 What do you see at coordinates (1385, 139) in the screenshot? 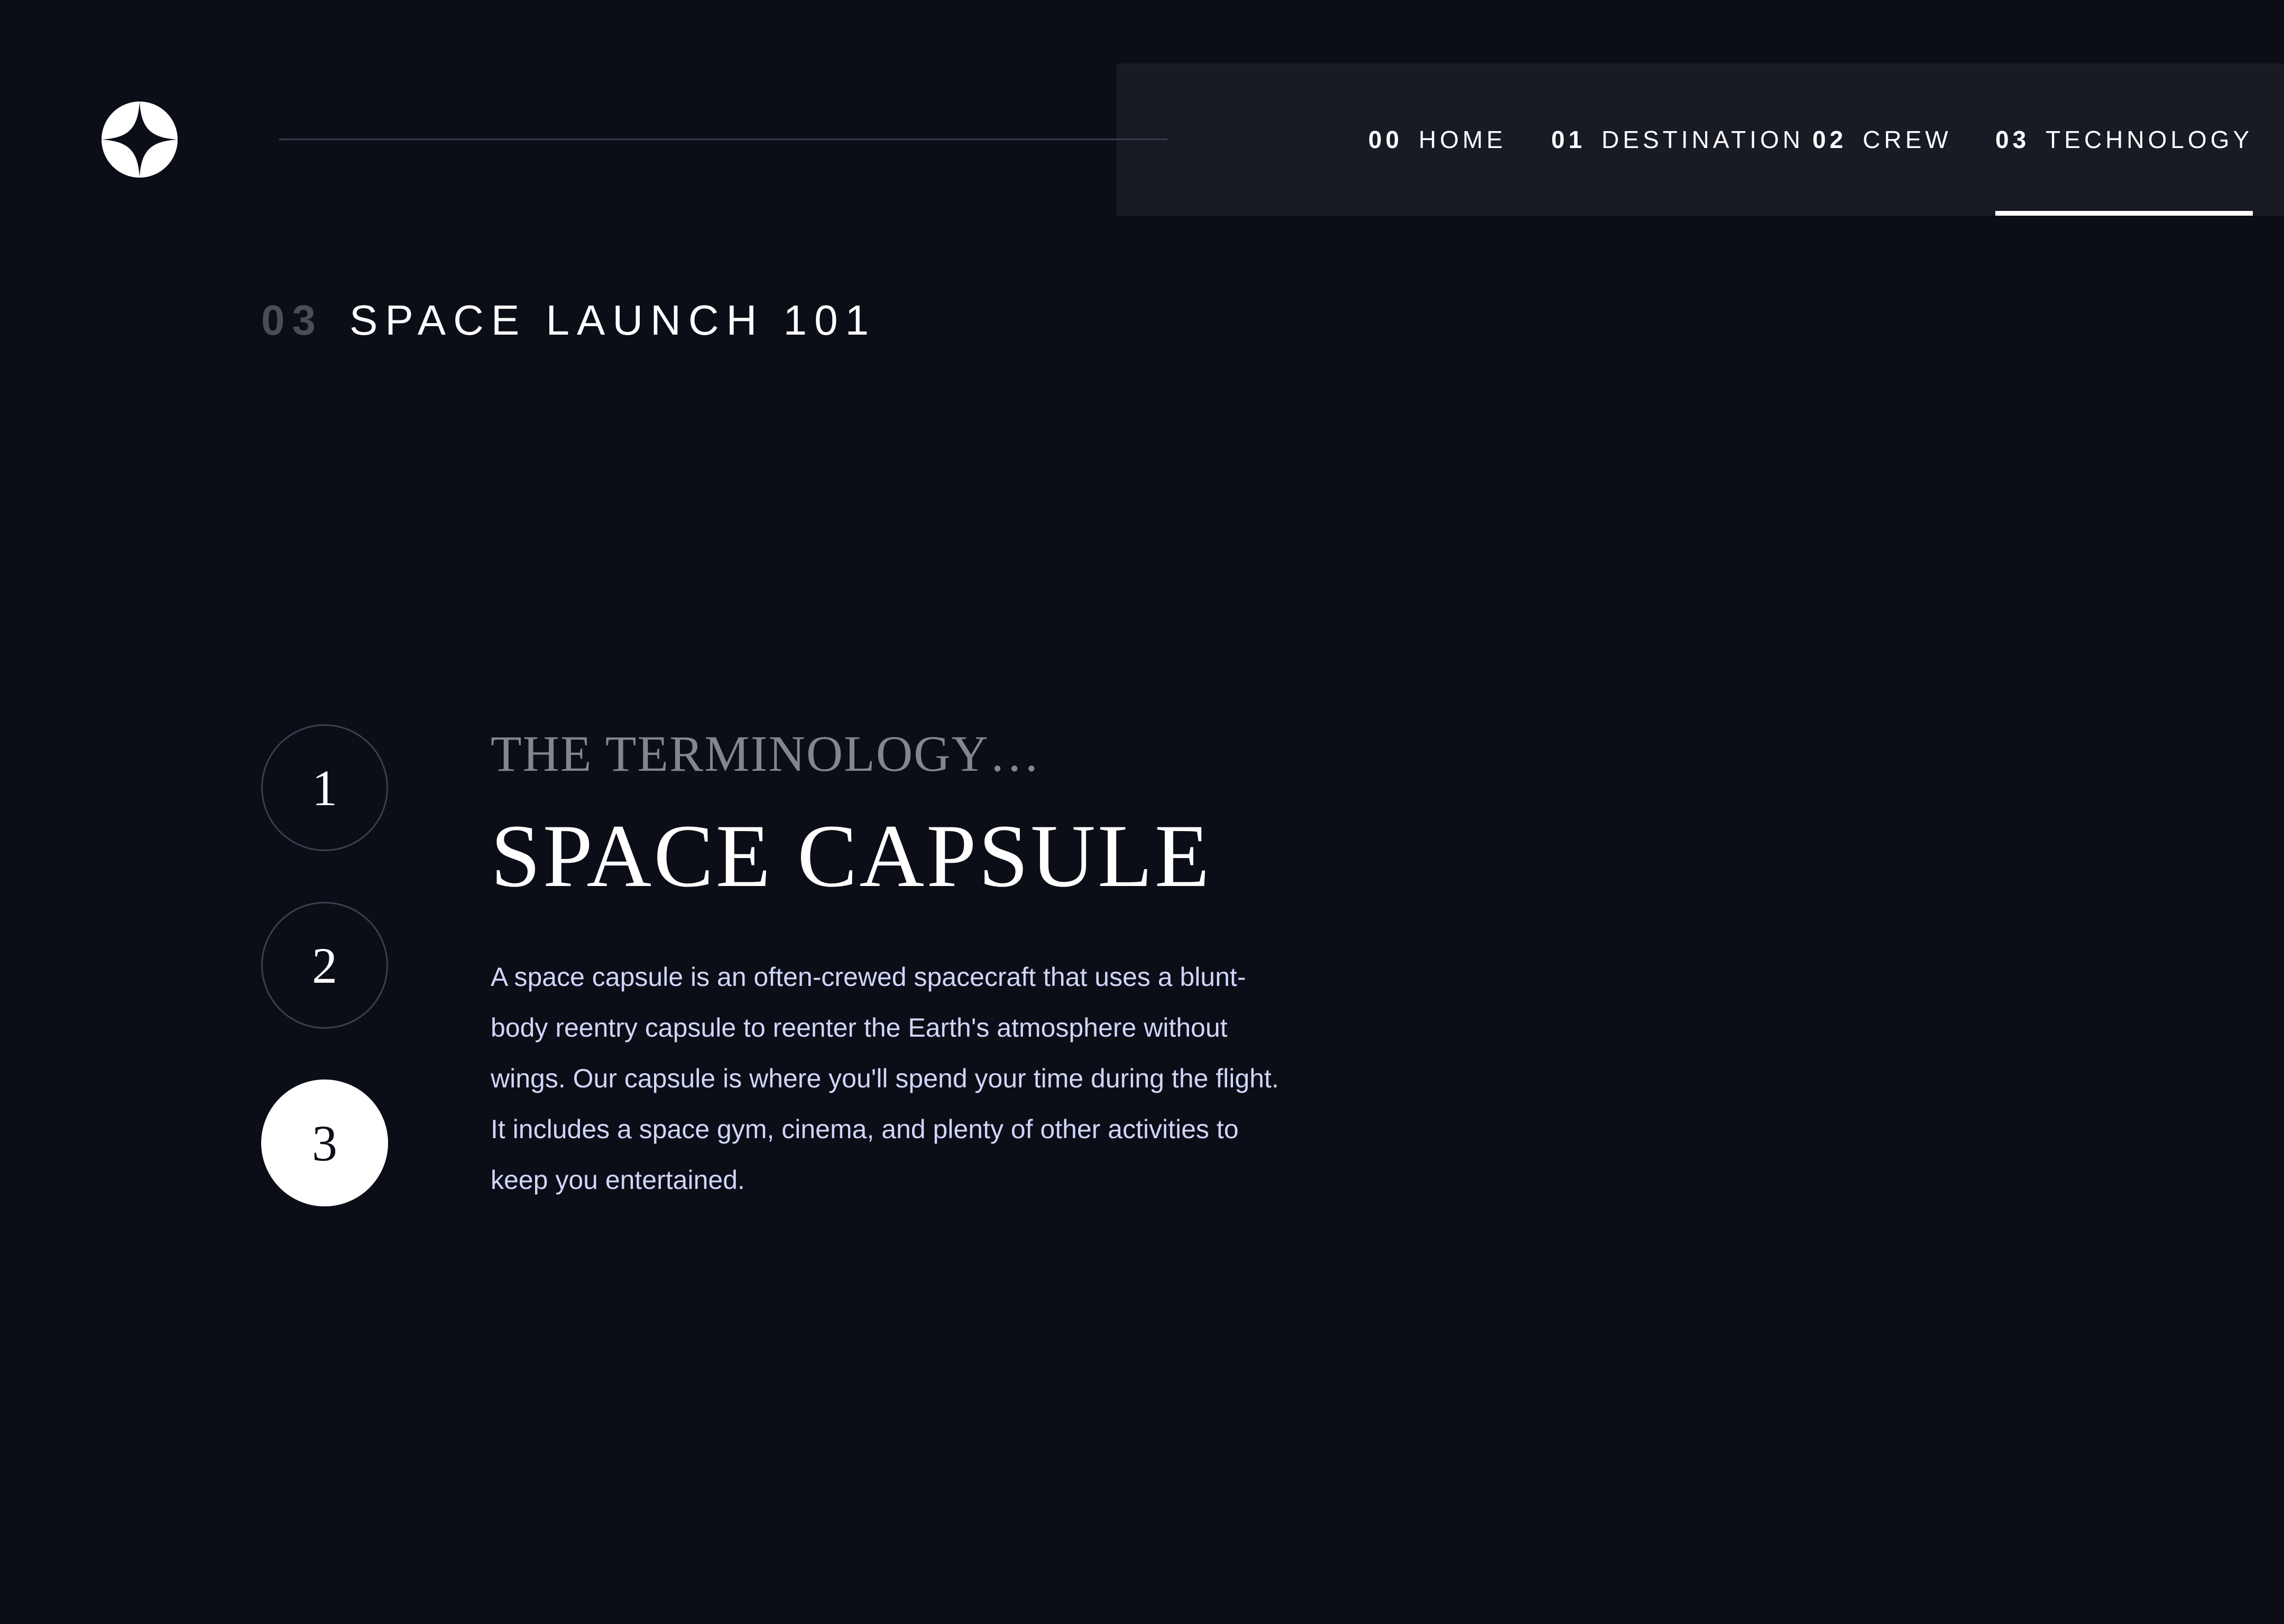
I see `nav-item-number: 00` at bounding box center [1385, 139].